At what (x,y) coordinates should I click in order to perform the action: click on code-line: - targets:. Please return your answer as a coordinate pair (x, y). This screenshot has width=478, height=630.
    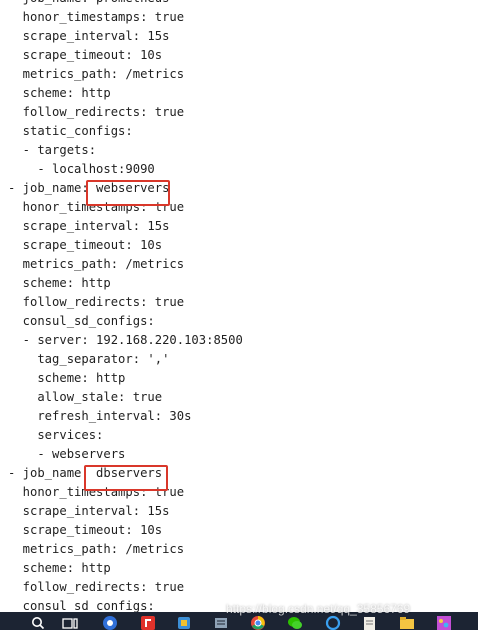
    Looking at the image, I should click on (52, 150).